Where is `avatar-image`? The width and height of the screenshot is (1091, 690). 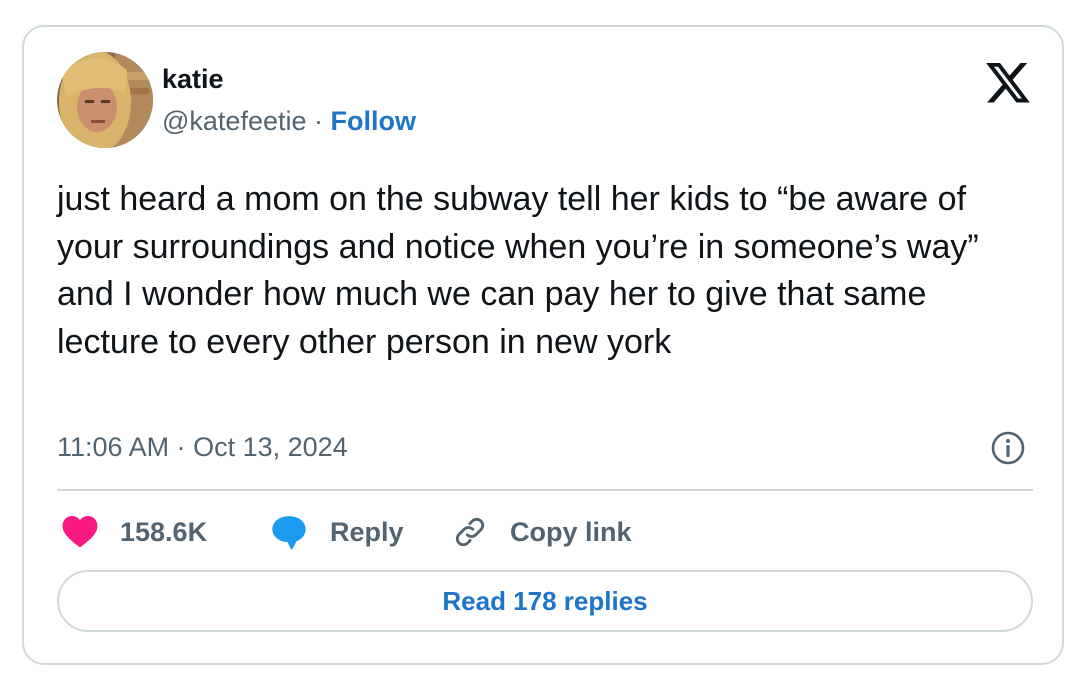 avatar-image is located at coordinates (105, 100).